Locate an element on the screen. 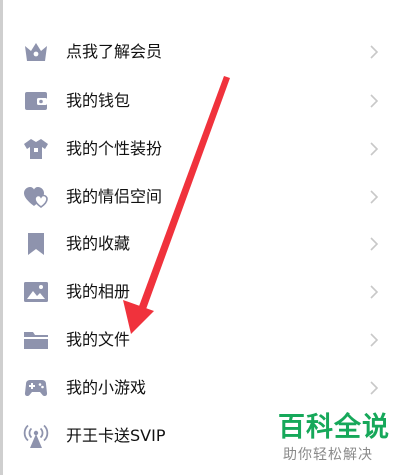  watermark-logo: 百科全说 助你轻松解决 is located at coordinates (330, 440).